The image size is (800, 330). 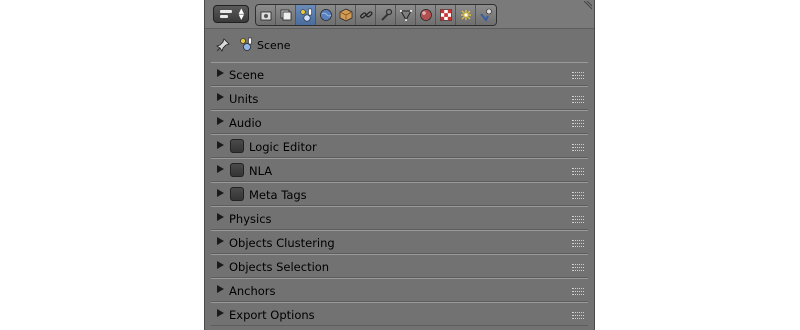 I want to click on physics-icon, so click(x=486, y=15).